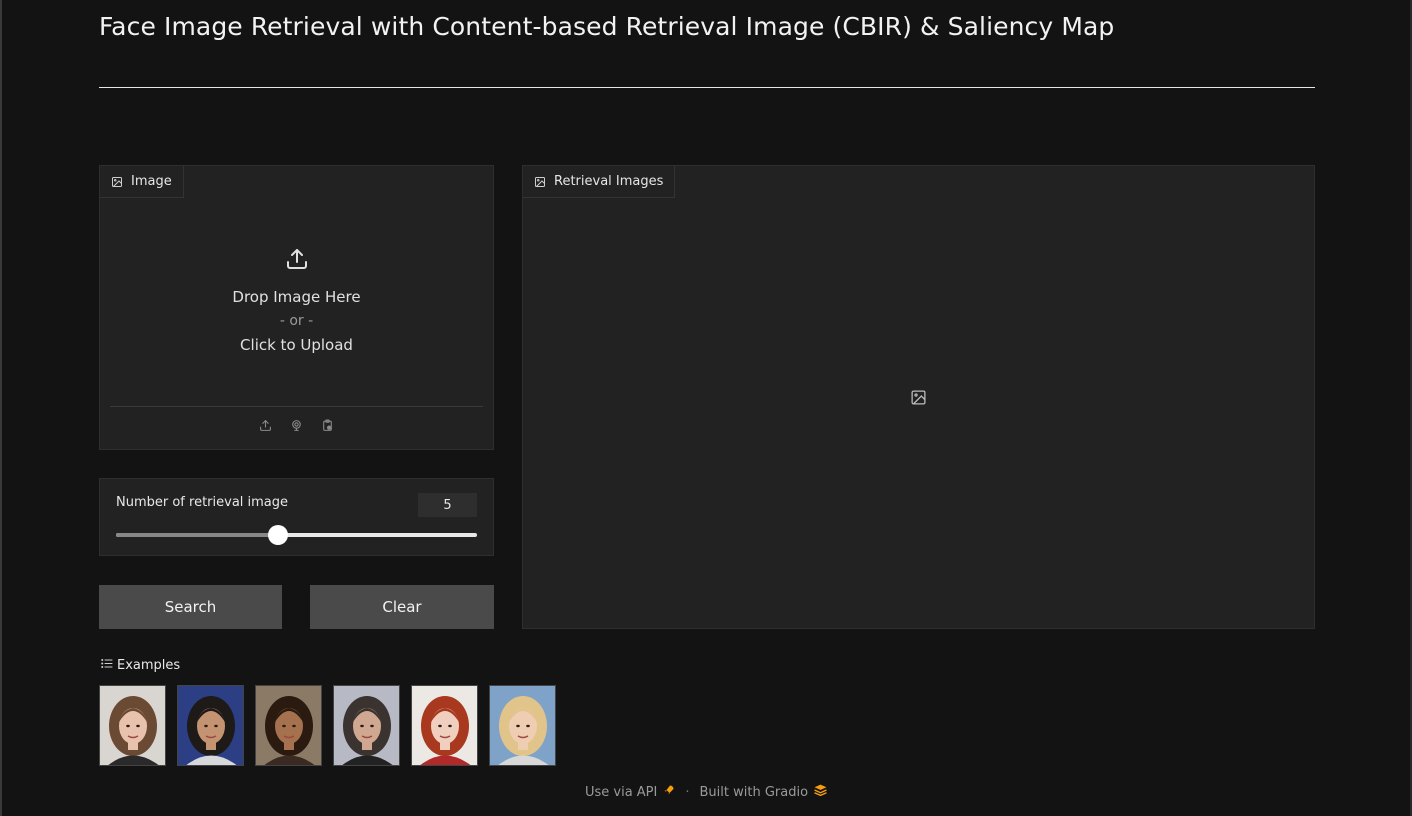  I want to click on window-frame-left, so click(1, 408).